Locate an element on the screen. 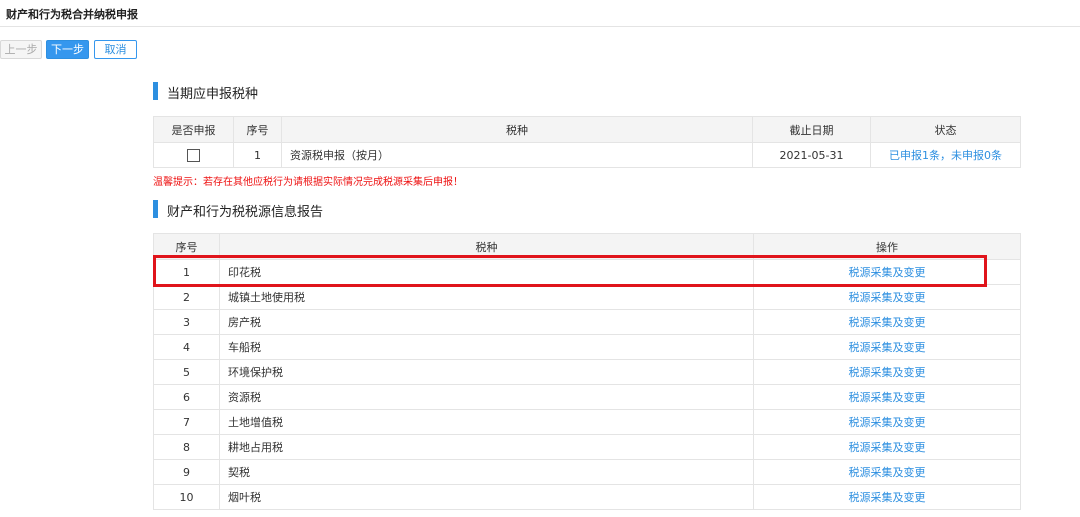  table-row: 6 资源税 税源采集及变更 is located at coordinates (587, 397).